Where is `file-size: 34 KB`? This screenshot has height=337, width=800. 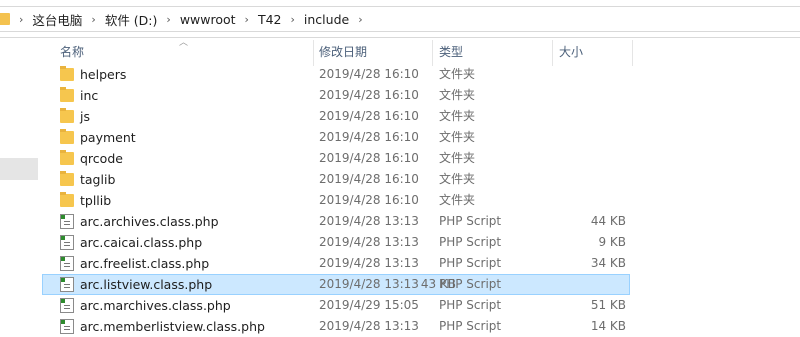 file-size: 34 KB is located at coordinates (608, 263).